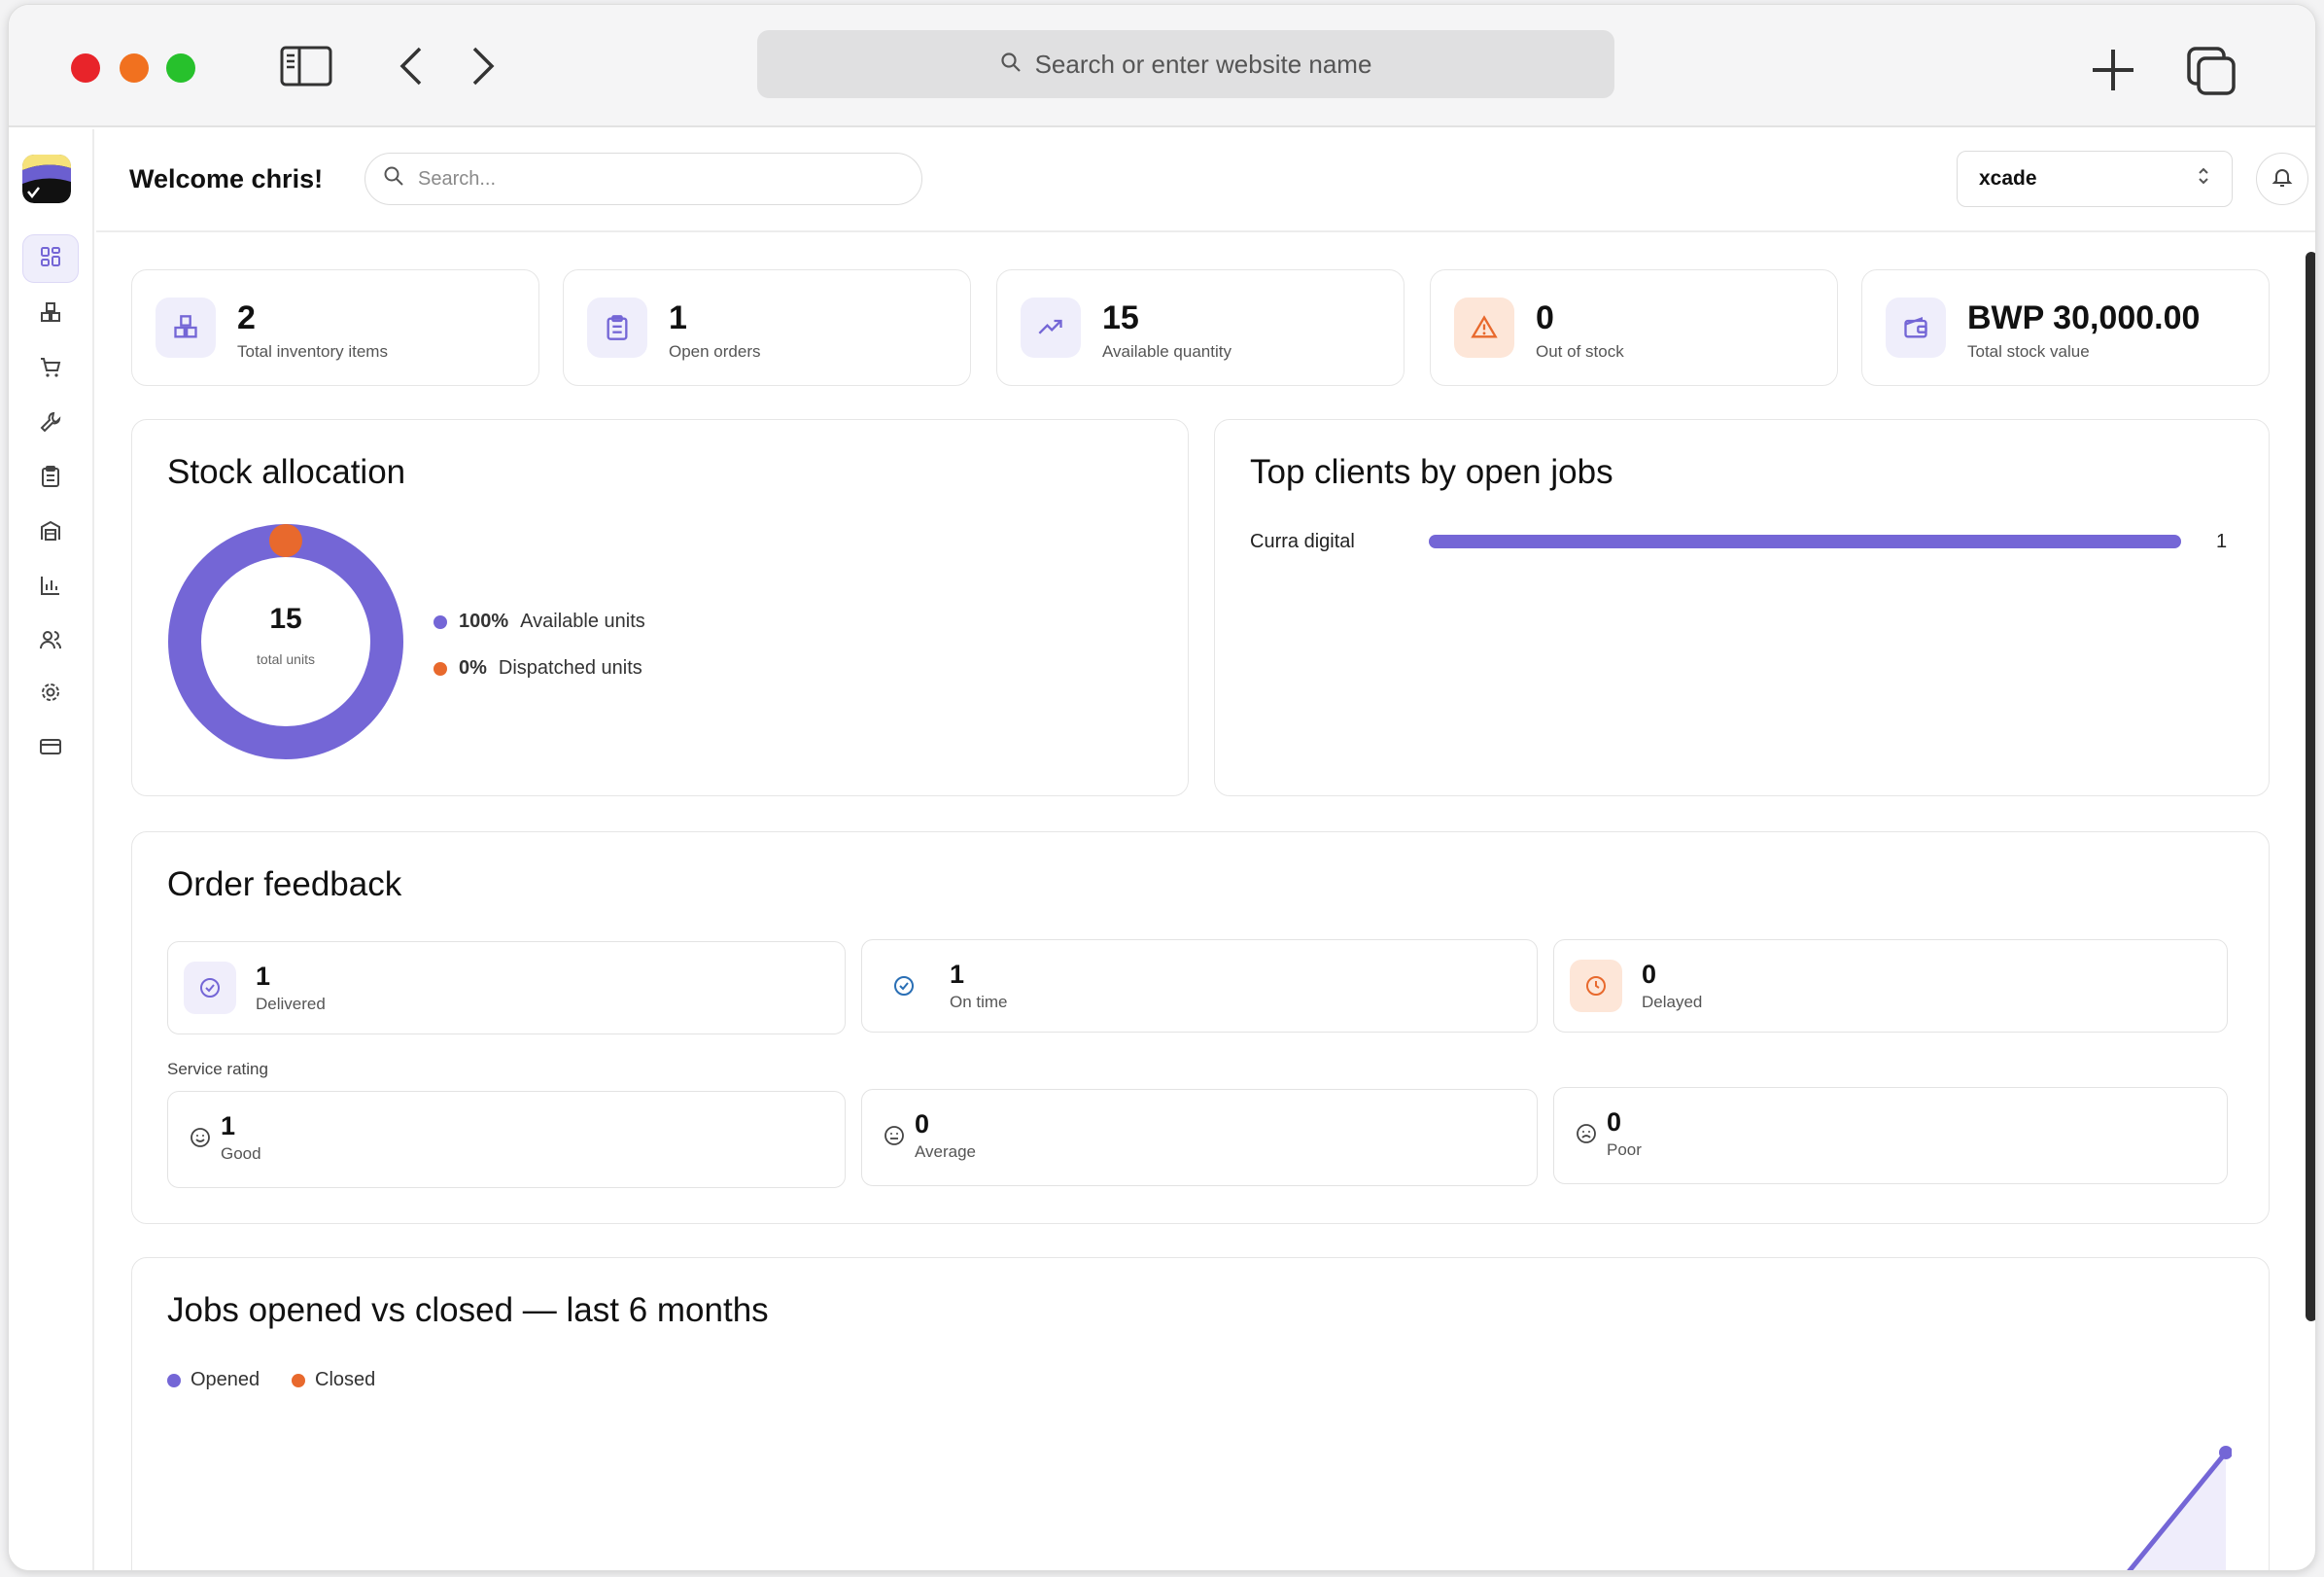 The width and height of the screenshot is (2324, 1577). Describe the element at coordinates (2095, 179) in the screenshot. I see `organization-select: xcade` at that location.